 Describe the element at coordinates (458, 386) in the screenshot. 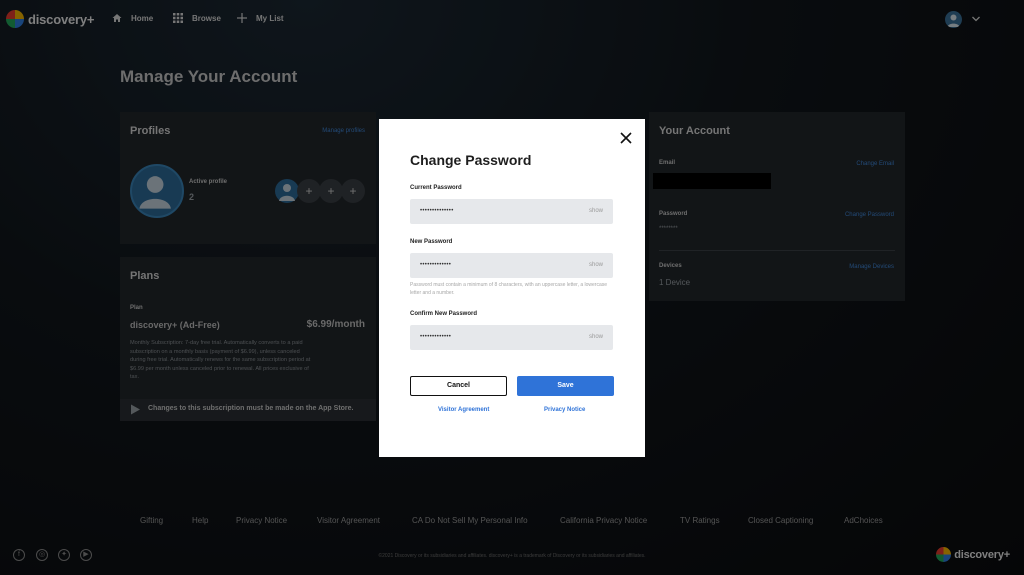

I see `cancel-button: Cancel` at that location.